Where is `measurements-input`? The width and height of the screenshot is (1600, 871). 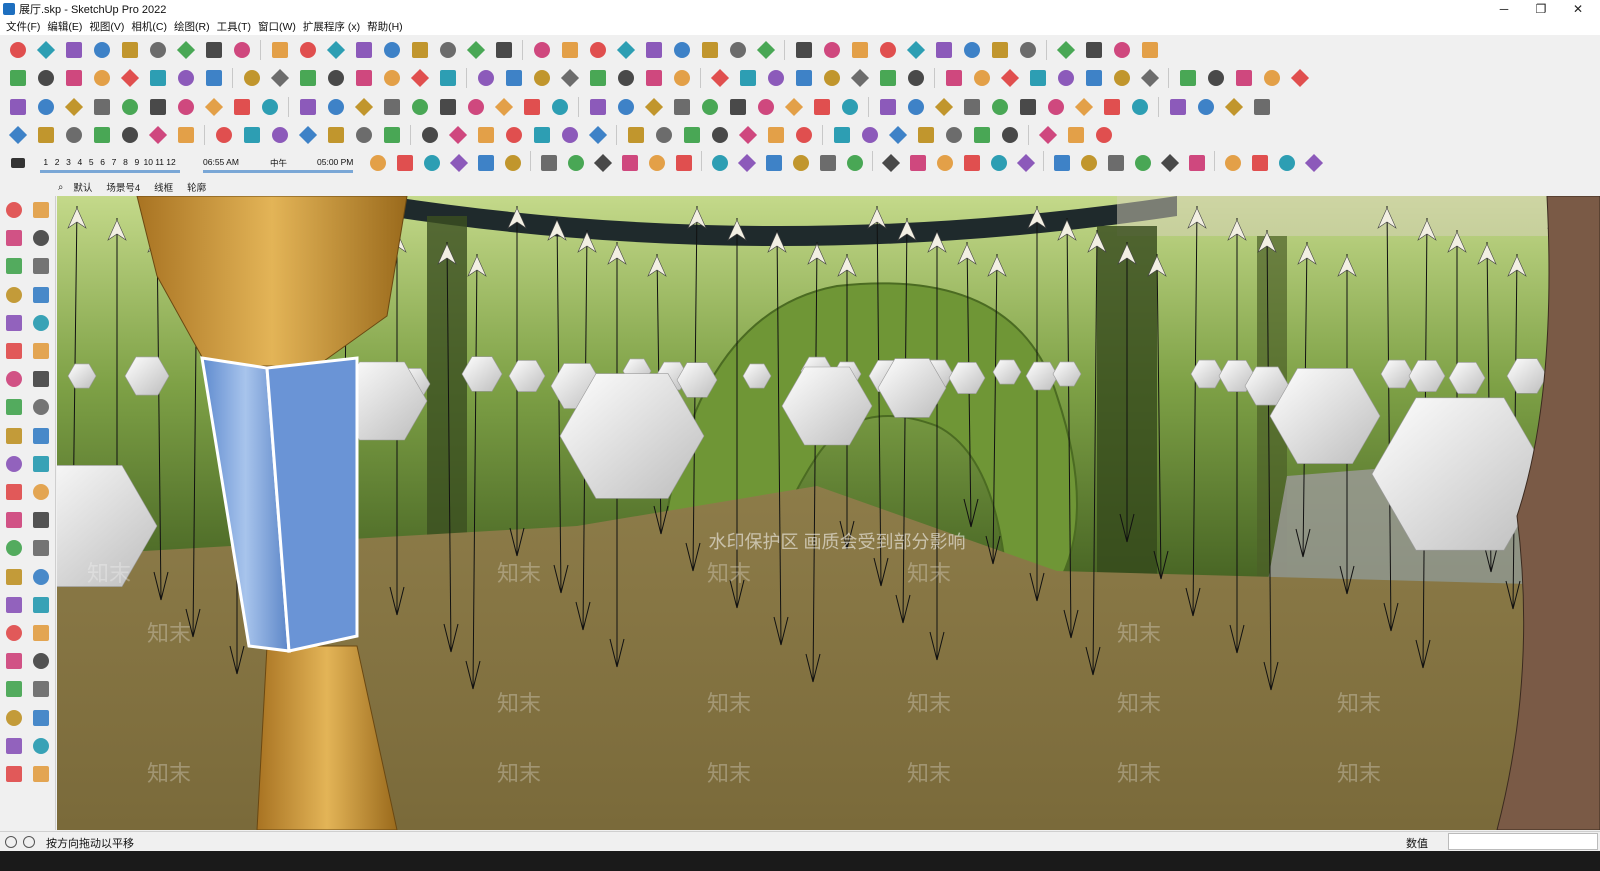
measurements-input is located at coordinates (1523, 841).